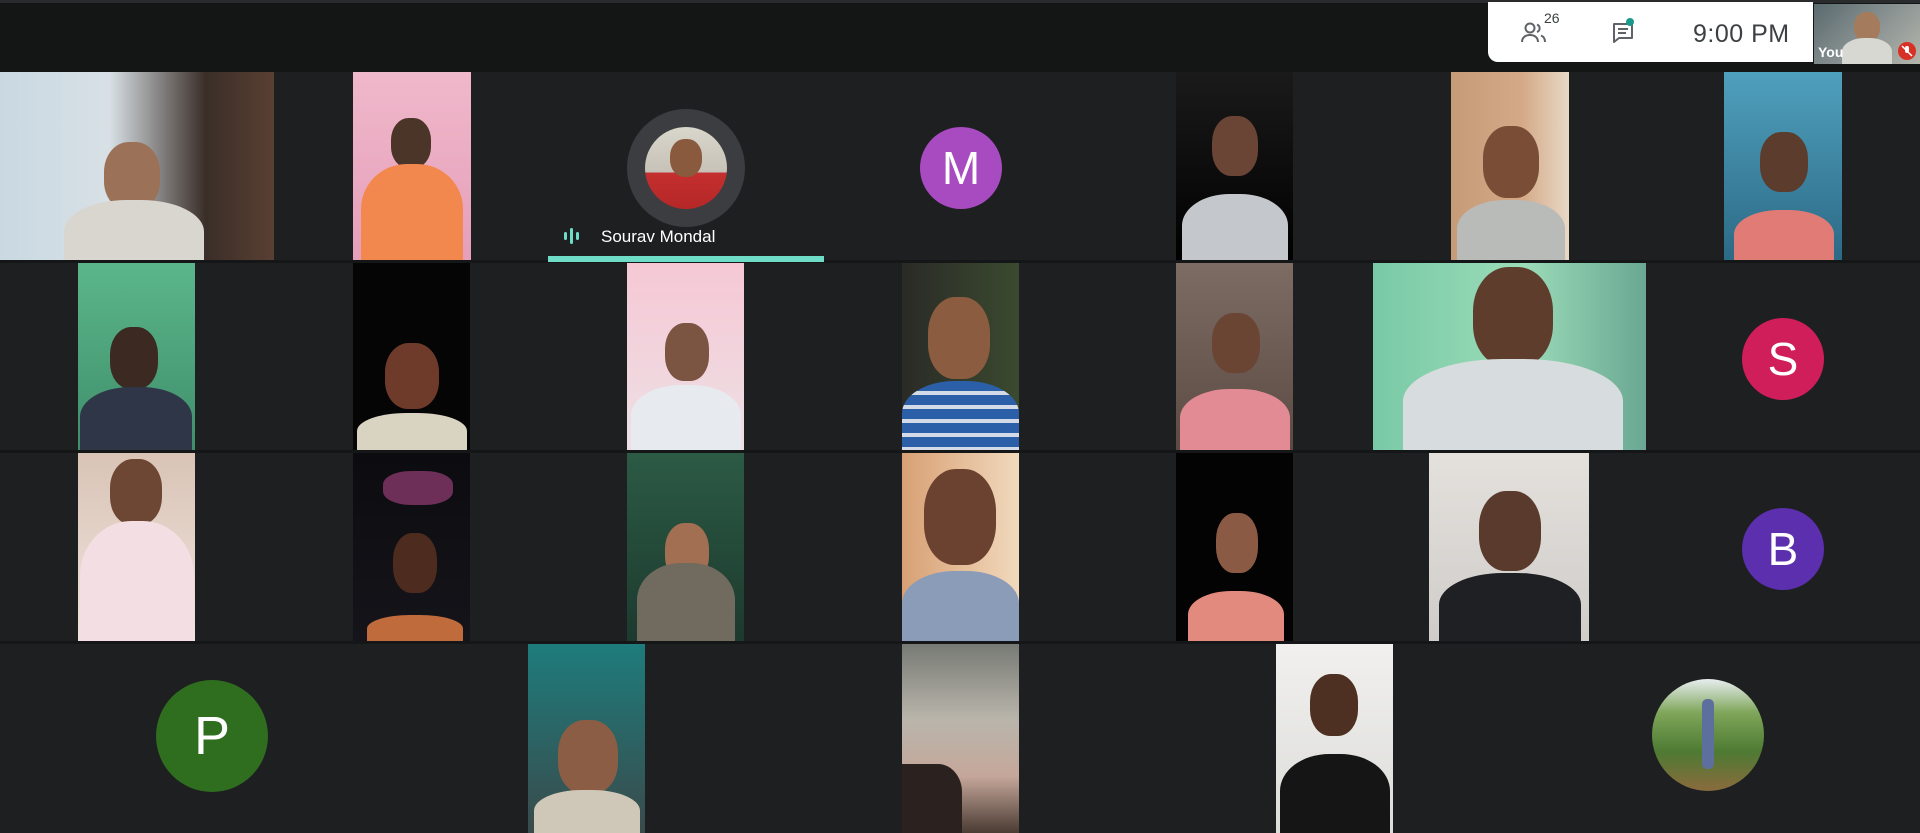 Image resolution: width=1920 pixels, height=833 pixels. I want to click on mic-off-icon, so click(1907, 51).